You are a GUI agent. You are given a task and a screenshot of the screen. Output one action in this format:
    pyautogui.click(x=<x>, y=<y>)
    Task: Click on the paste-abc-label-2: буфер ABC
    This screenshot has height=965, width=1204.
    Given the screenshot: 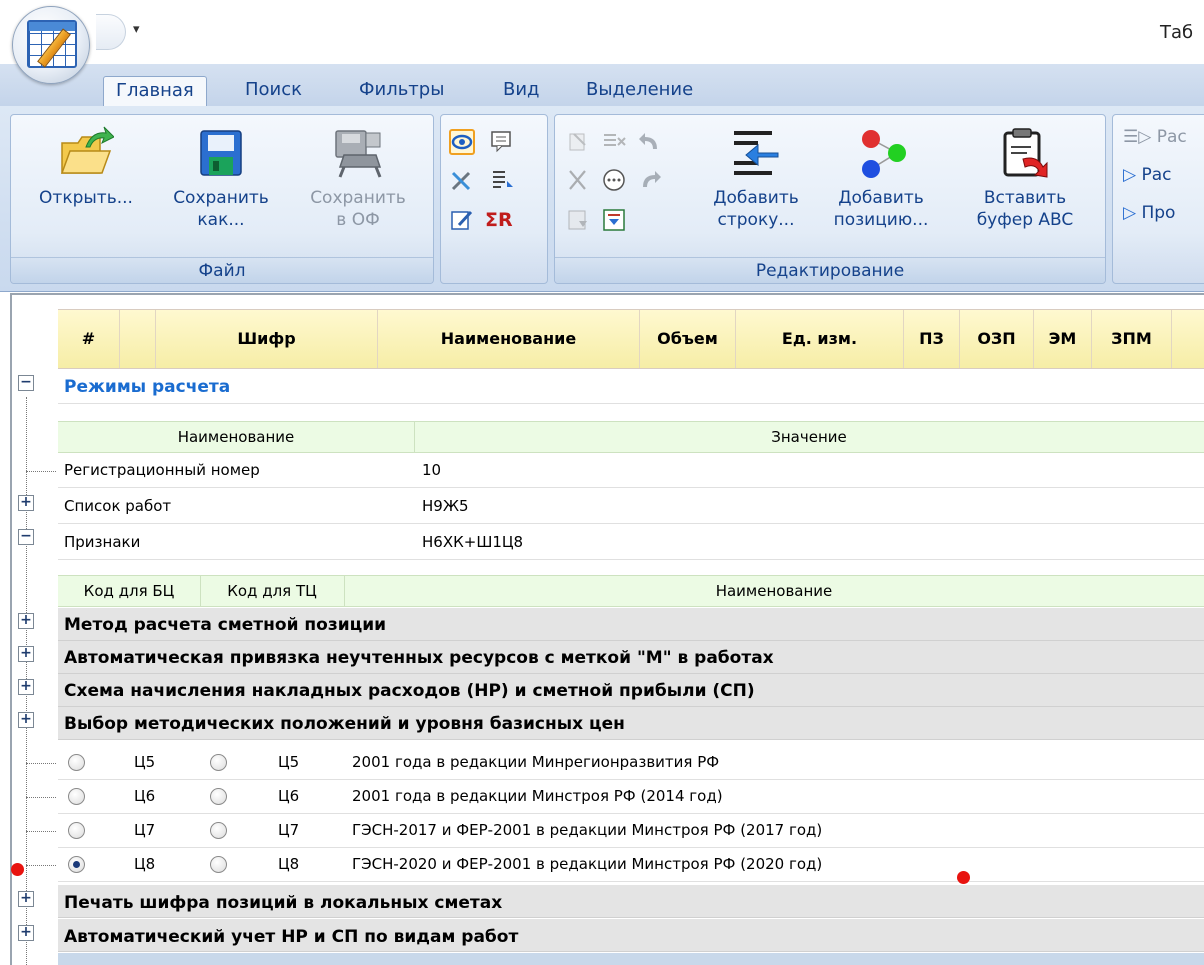 What is the action you would take?
    pyautogui.click(x=1025, y=220)
    